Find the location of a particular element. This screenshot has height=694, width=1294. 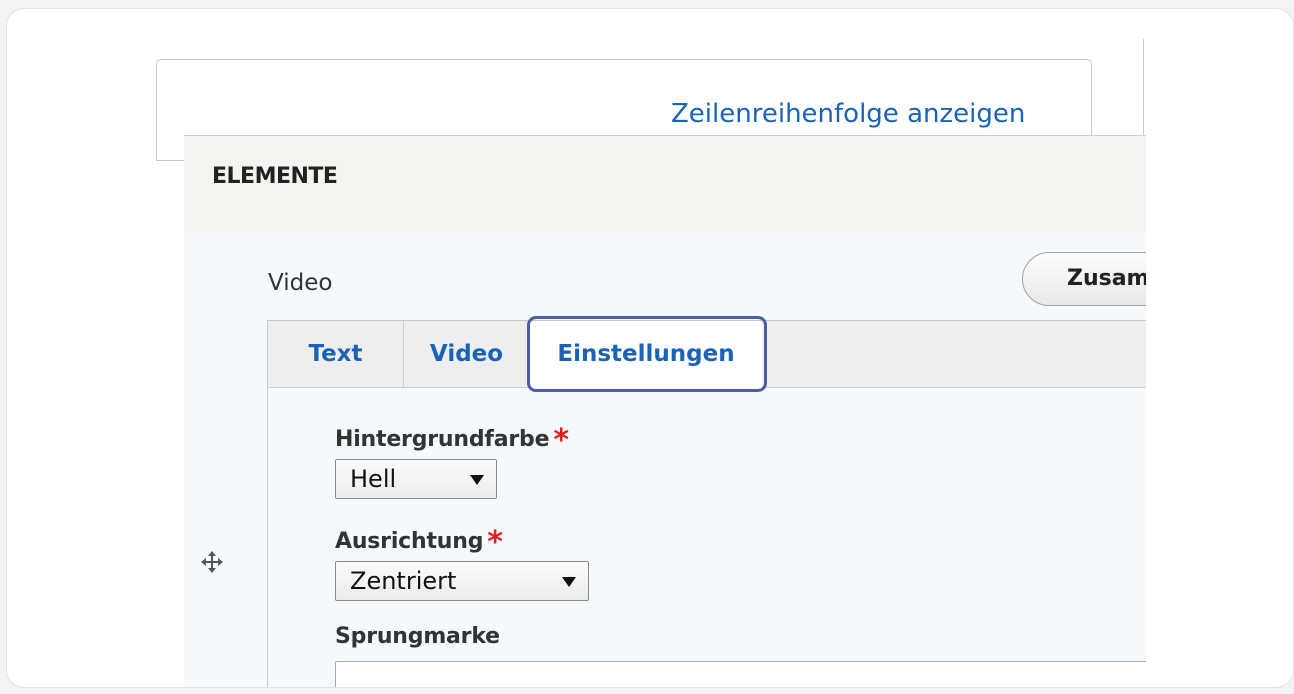

tab-settings: Einstellungen is located at coordinates (646, 354).